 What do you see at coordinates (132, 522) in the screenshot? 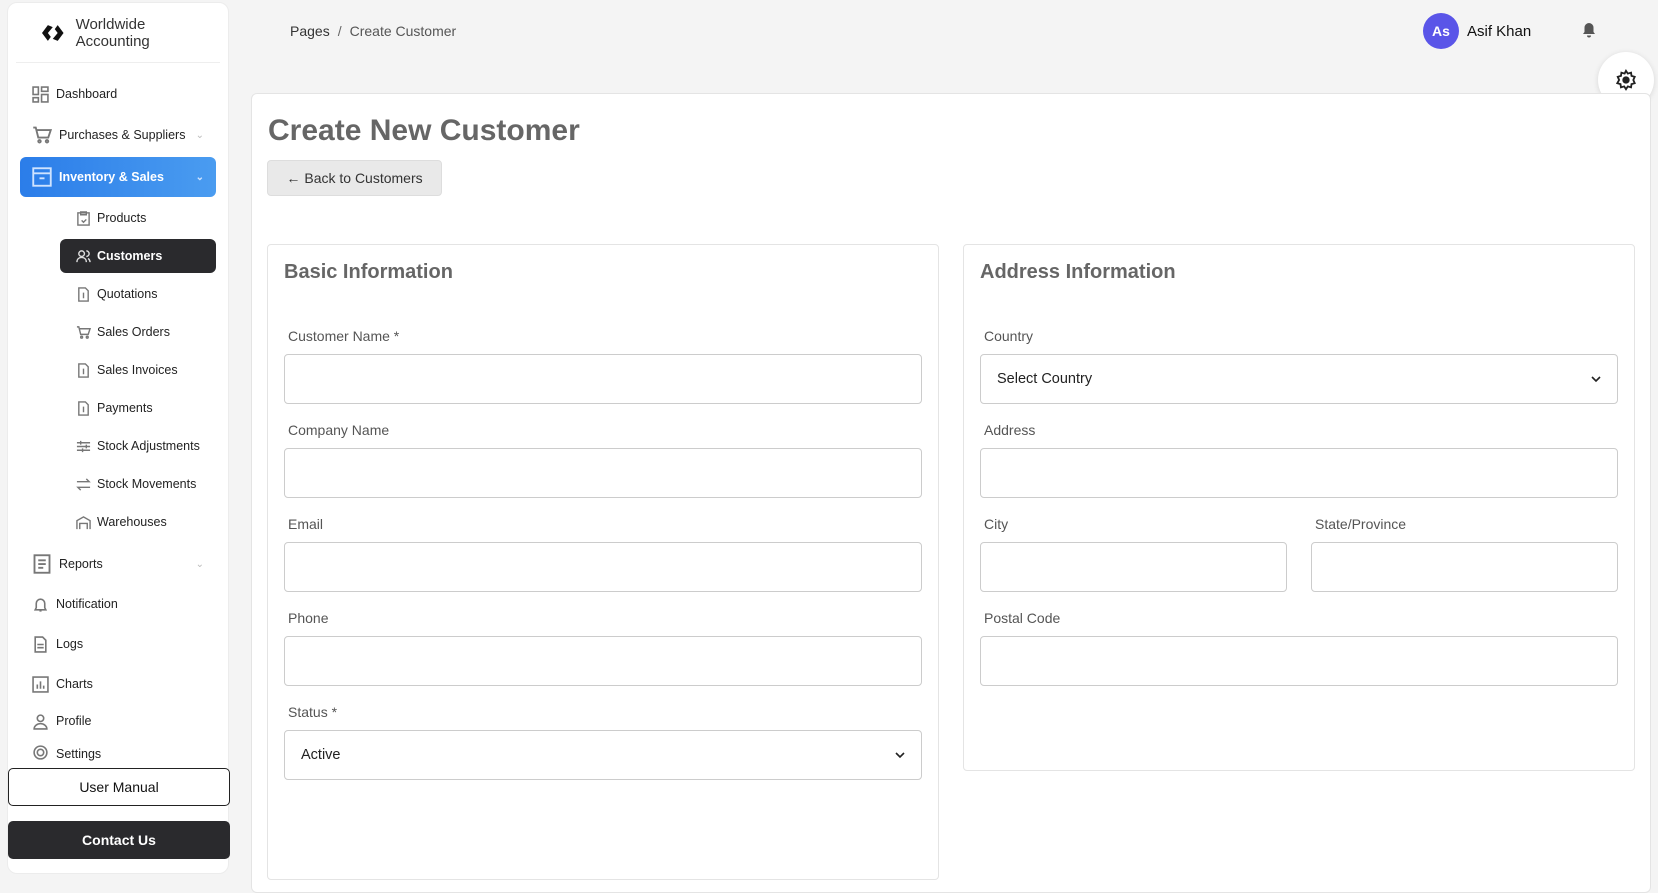
I see `subitem-label: Warehouses` at bounding box center [132, 522].